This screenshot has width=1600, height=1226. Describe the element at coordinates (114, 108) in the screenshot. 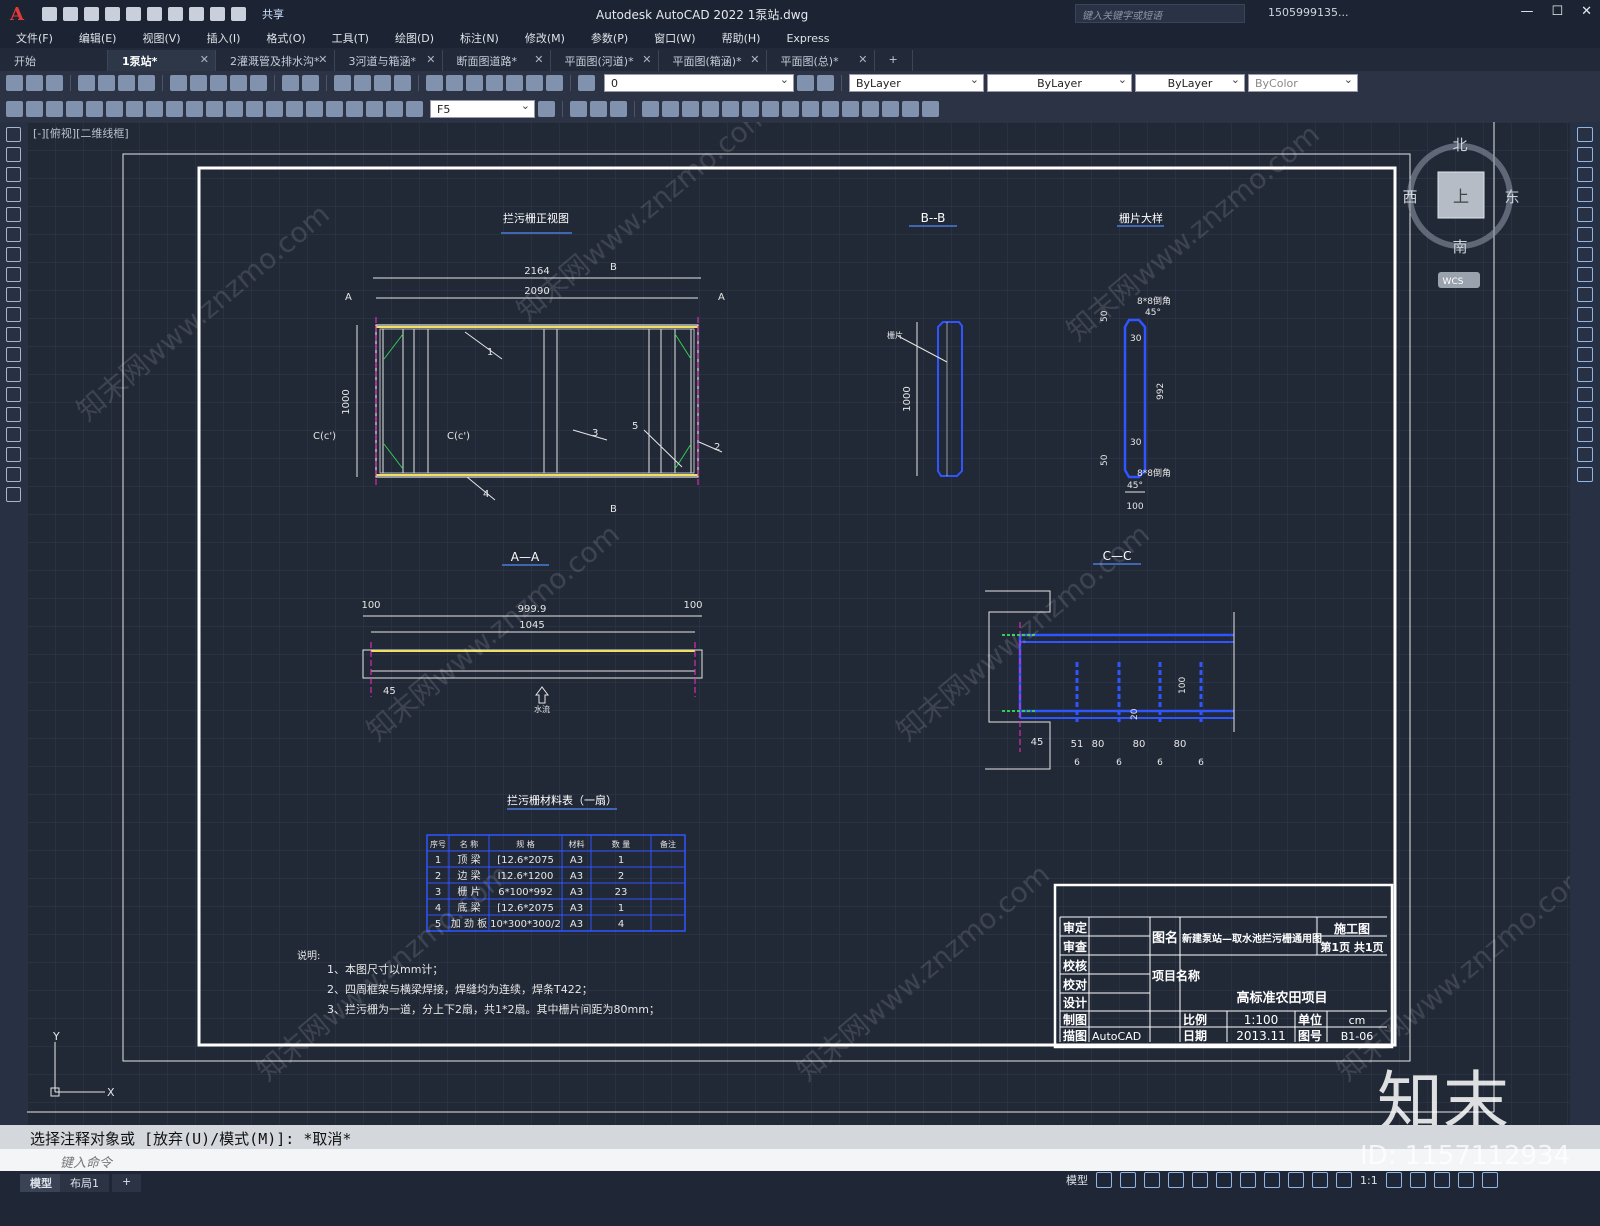

I see `dimradius-icon` at that location.